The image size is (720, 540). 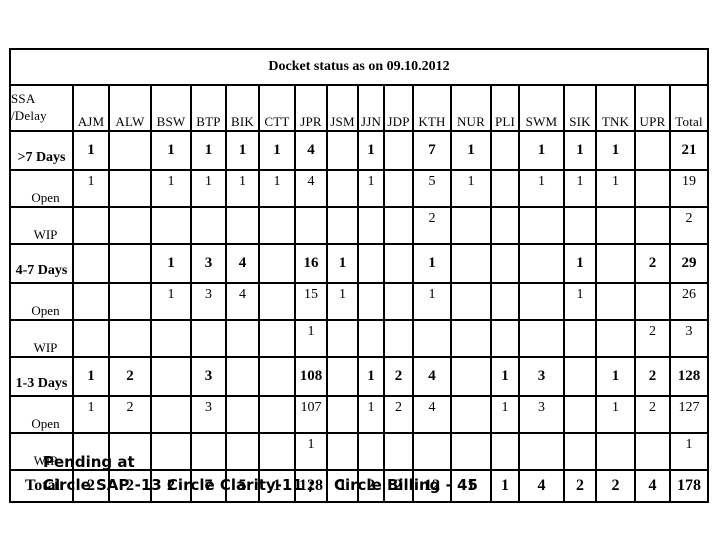 I want to click on cell-jpr: 16, so click(x=311, y=263).